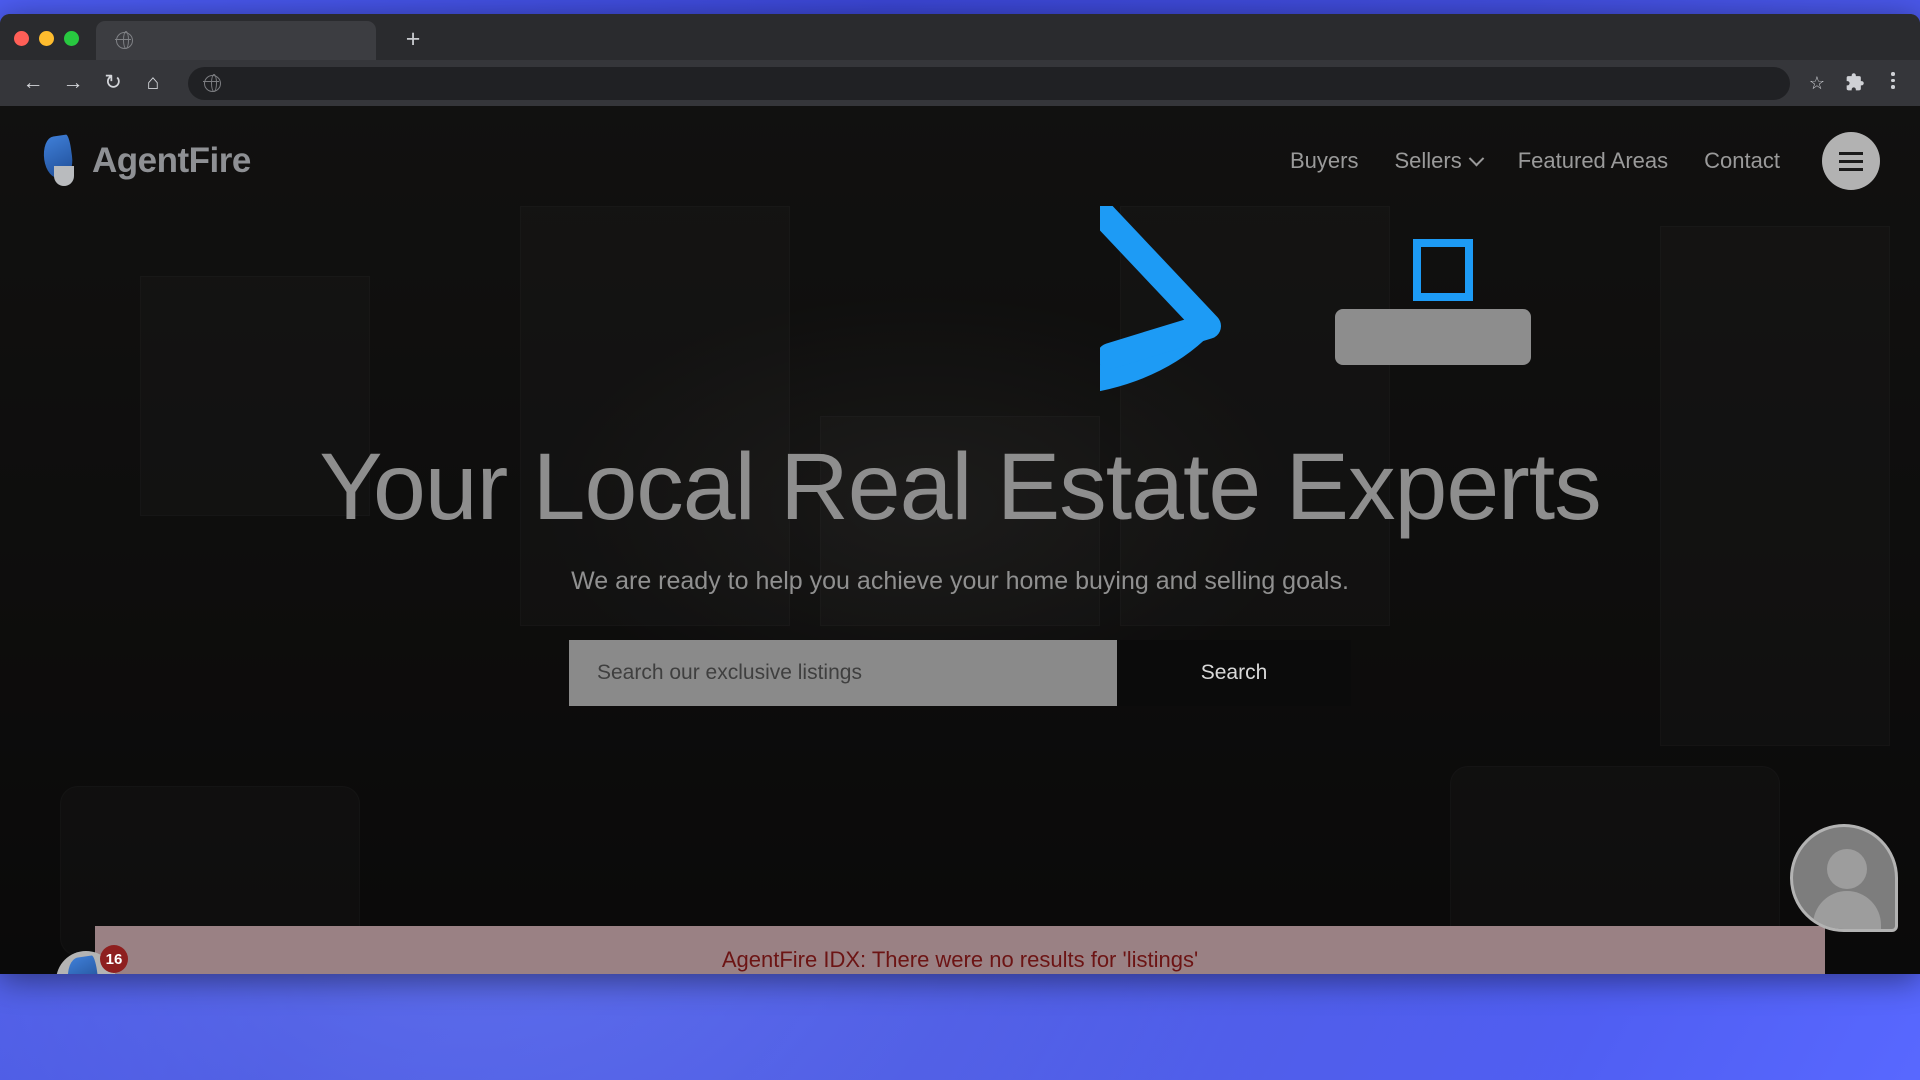 The width and height of the screenshot is (1920, 1080). Describe the element at coordinates (960, 487) in the screenshot. I see `page-title: Your Local Real Estate Experts` at that location.